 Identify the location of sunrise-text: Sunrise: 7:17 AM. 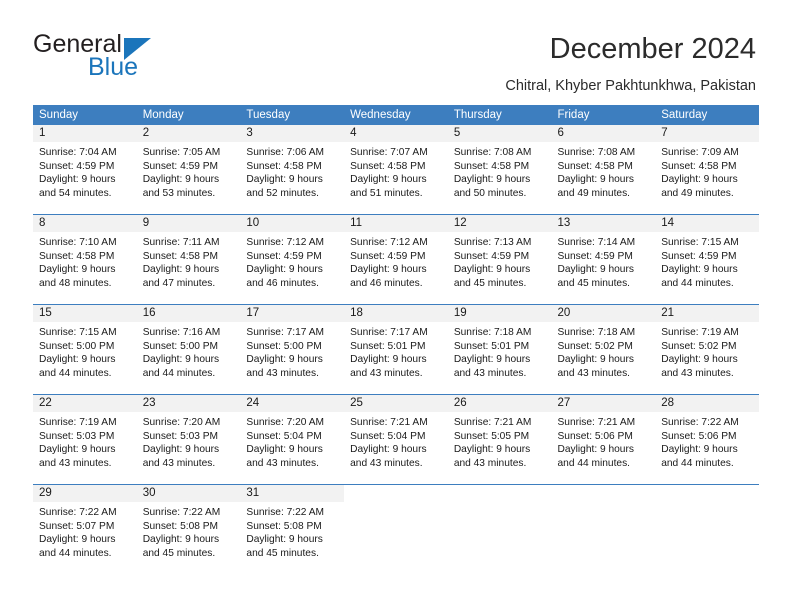
(285, 332).